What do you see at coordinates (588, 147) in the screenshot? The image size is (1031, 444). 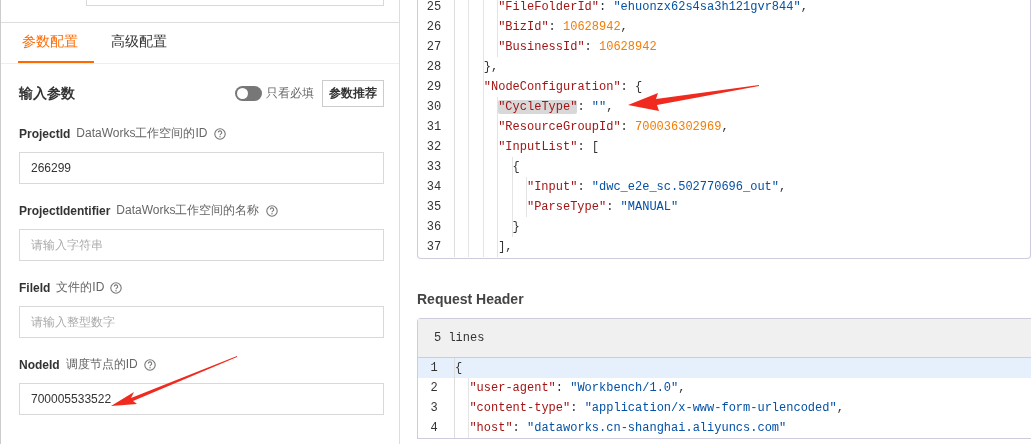 I see `code-punctuation: : [` at bounding box center [588, 147].